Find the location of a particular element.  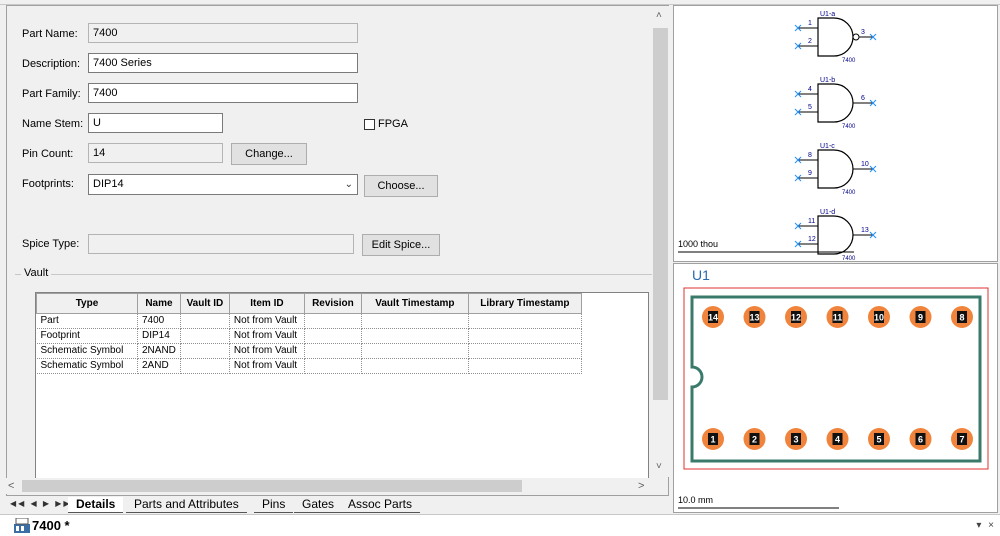

pin-number: 12 is located at coordinates (812, 239).